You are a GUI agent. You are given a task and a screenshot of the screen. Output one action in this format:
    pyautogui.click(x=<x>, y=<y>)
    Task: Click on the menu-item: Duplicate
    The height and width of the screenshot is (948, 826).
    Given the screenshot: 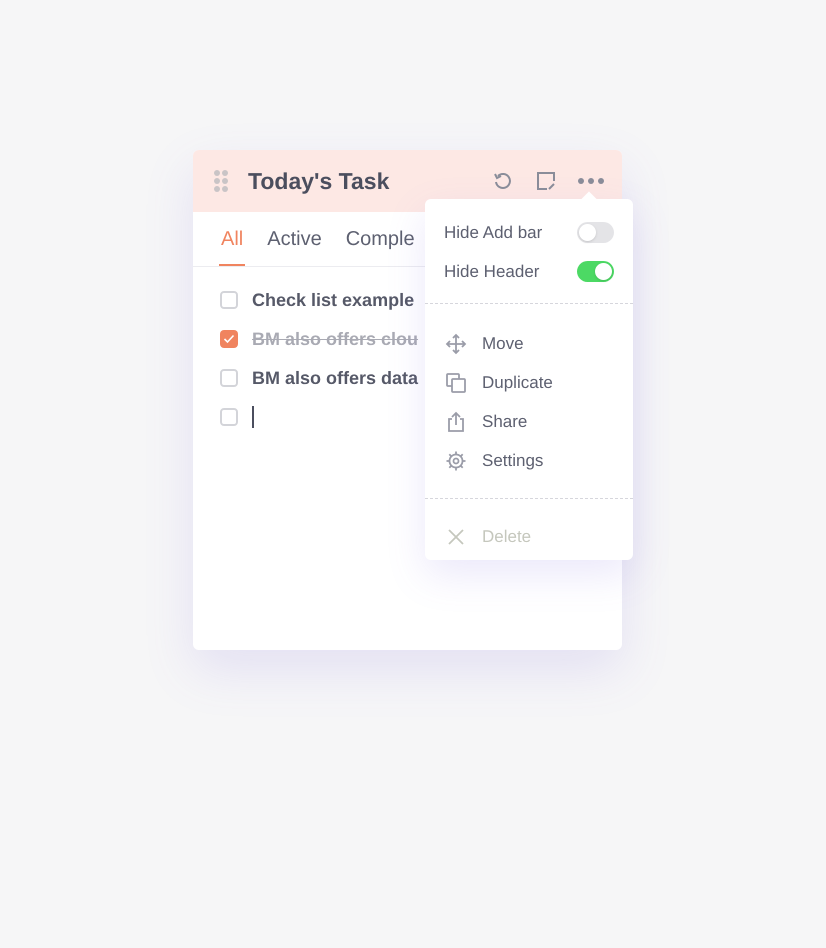 What is the action you would take?
    pyautogui.click(x=529, y=382)
    